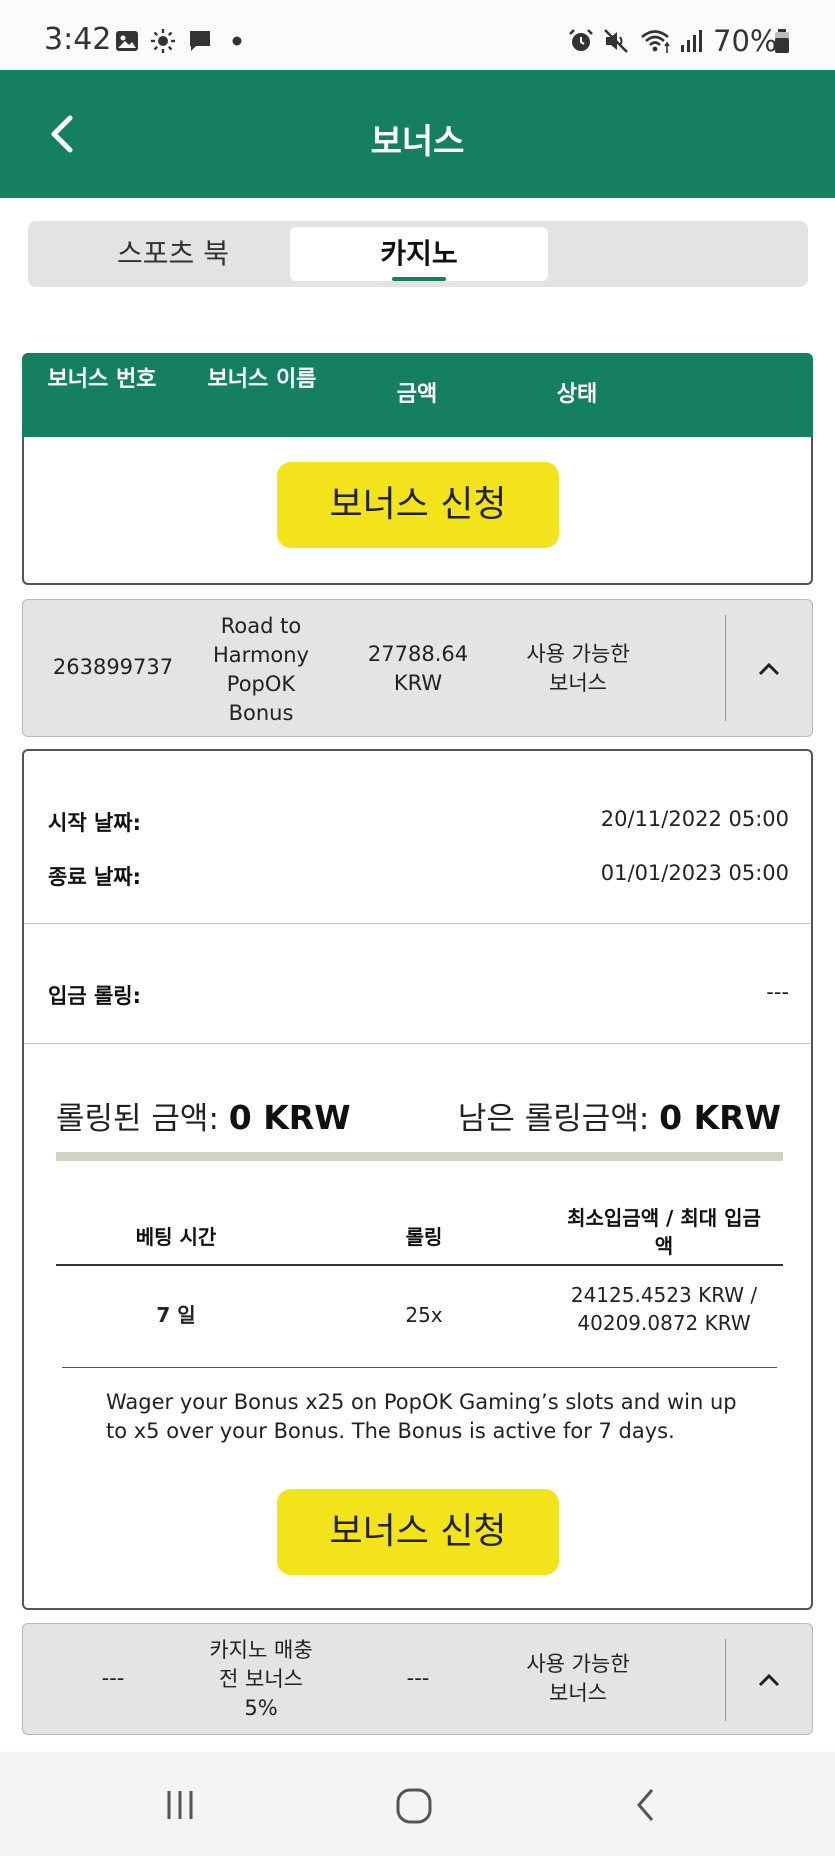 The height and width of the screenshot is (1856, 835). What do you see at coordinates (647, 1805) in the screenshot?
I see `back-icon` at bounding box center [647, 1805].